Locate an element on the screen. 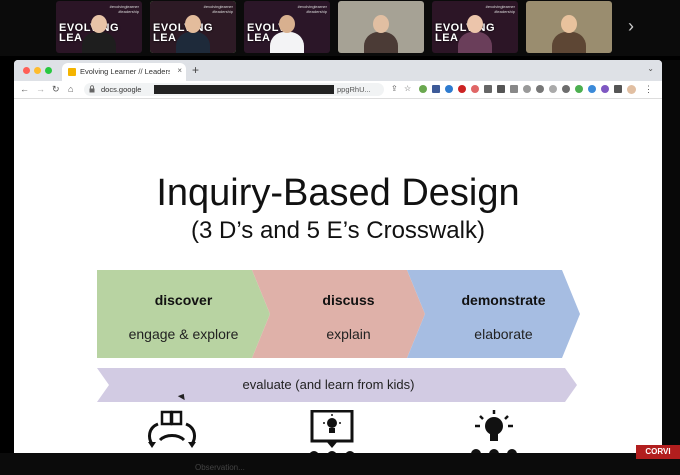 This screenshot has width=680, height=475. extension-10-icon is located at coordinates (540, 89).